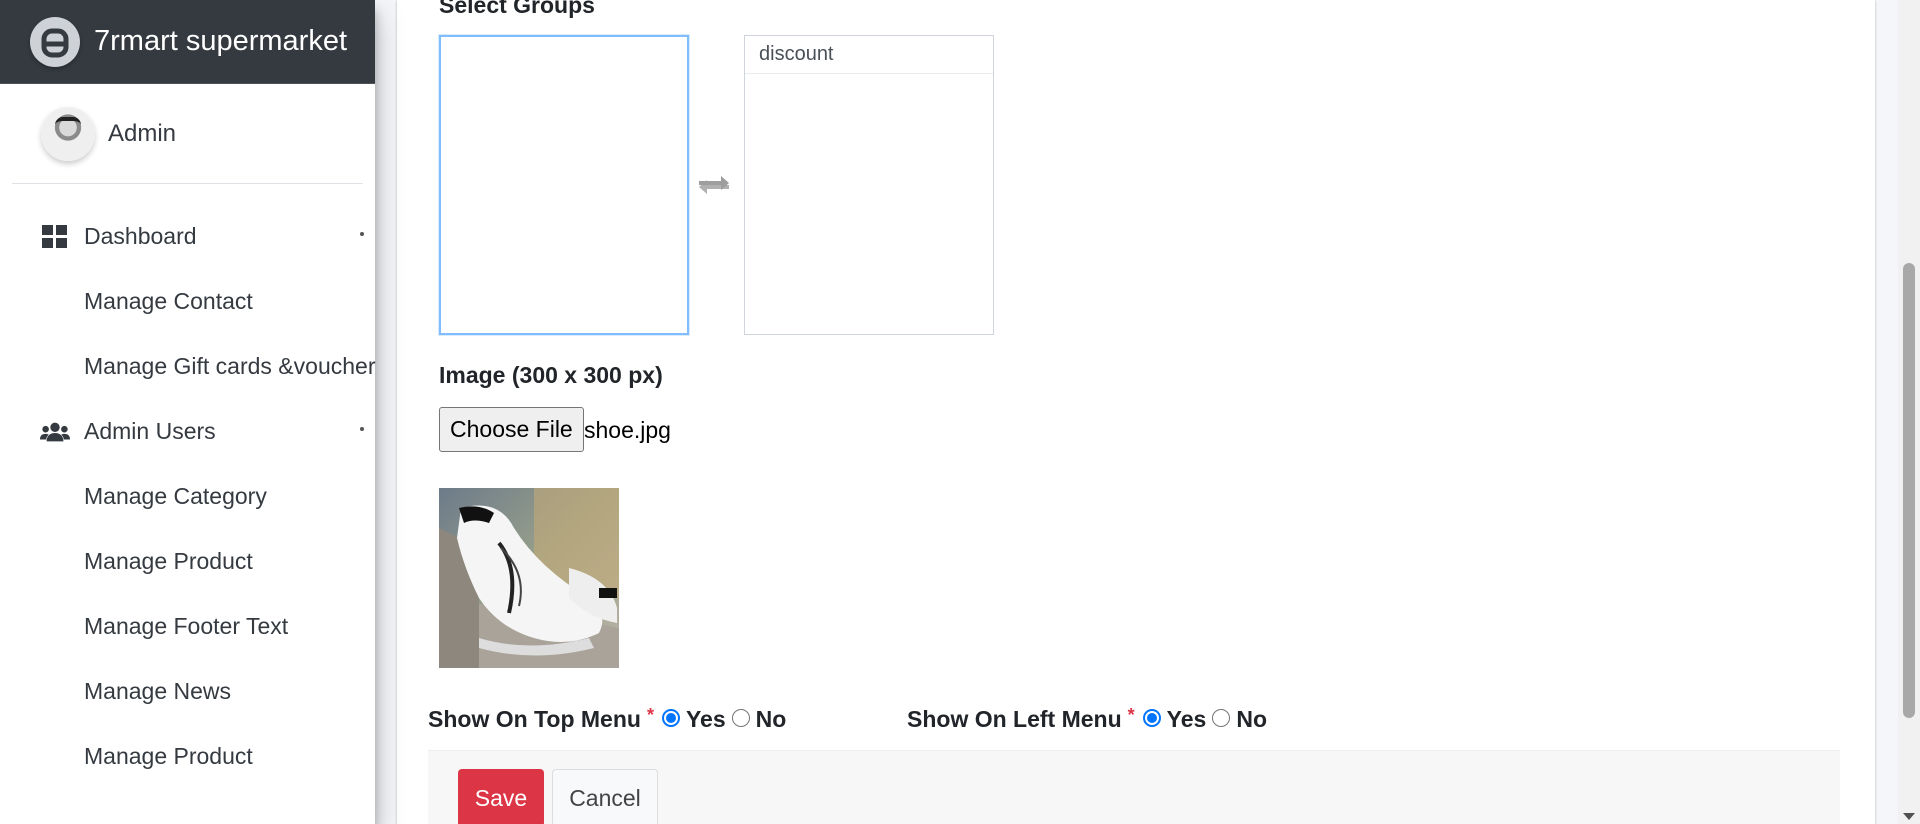 This screenshot has height=824, width=1920. Describe the element at coordinates (1251, 719) in the screenshot. I see `left-menu-no-label: No` at that location.